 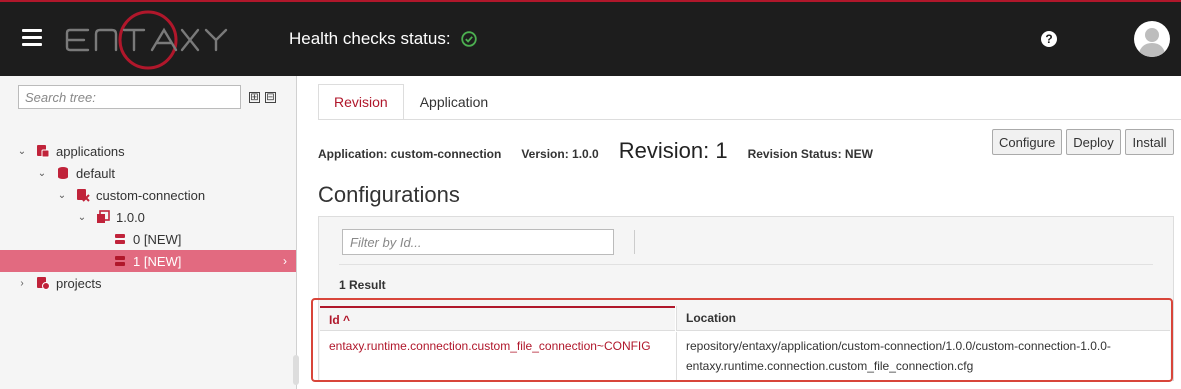 What do you see at coordinates (1152, 39) in the screenshot?
I see `user-avatar-icon` at bounding box center [1152, 39].